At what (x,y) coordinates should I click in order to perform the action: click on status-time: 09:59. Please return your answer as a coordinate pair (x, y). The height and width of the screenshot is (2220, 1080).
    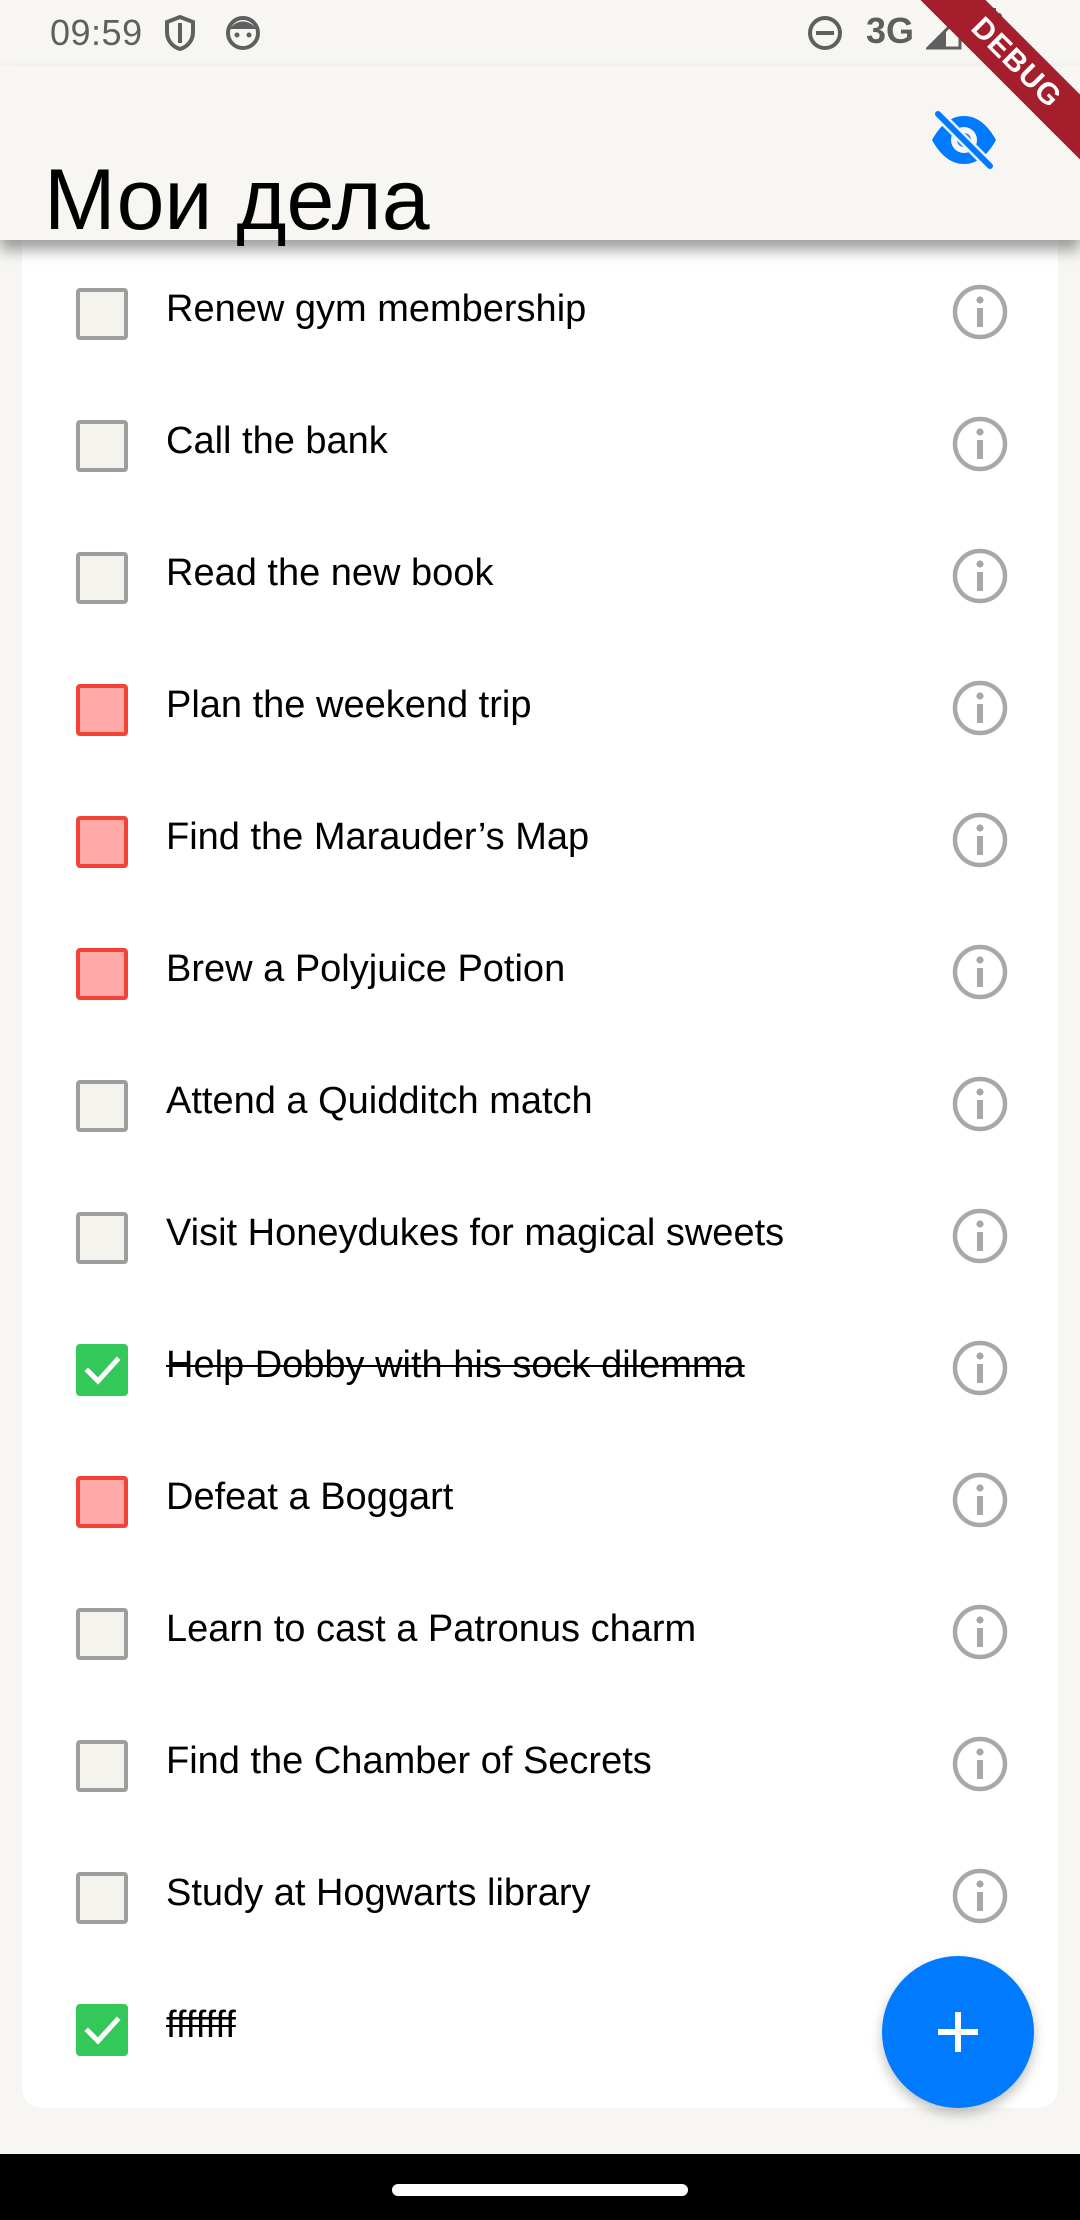
    Looking at the image, I should click on (96, 32).